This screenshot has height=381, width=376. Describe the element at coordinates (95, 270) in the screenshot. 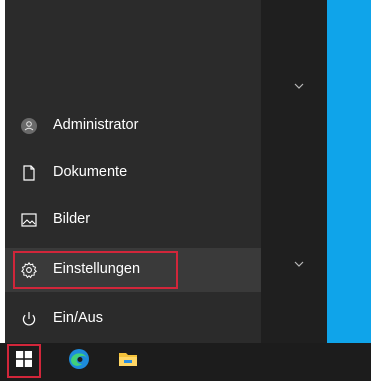

I see `annotation-highlight-settings` at that location.